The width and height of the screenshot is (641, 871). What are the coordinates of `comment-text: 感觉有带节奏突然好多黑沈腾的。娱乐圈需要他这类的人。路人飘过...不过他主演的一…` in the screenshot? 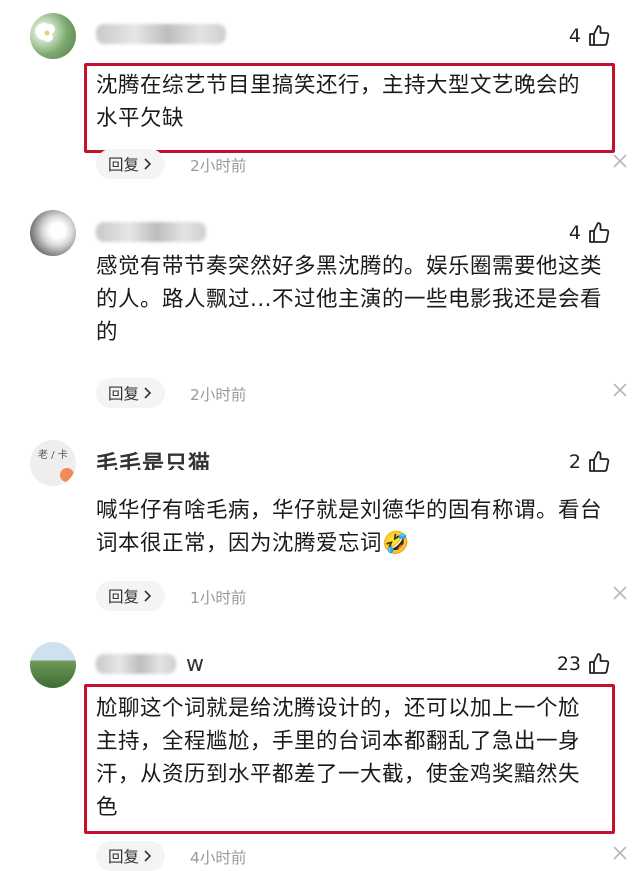 It's located at (349, 299).